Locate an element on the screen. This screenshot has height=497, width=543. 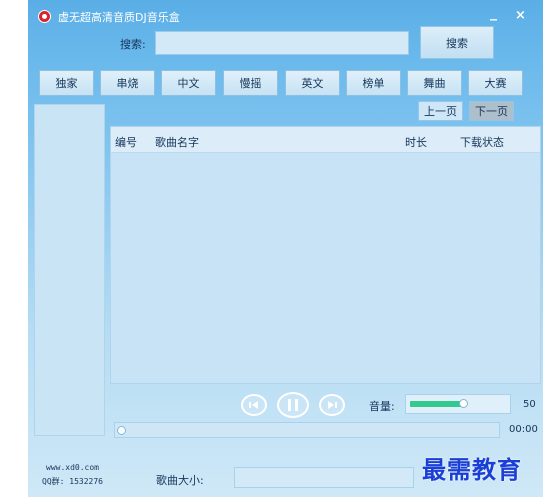
prev-track-button is located at coordinates (254, 405).